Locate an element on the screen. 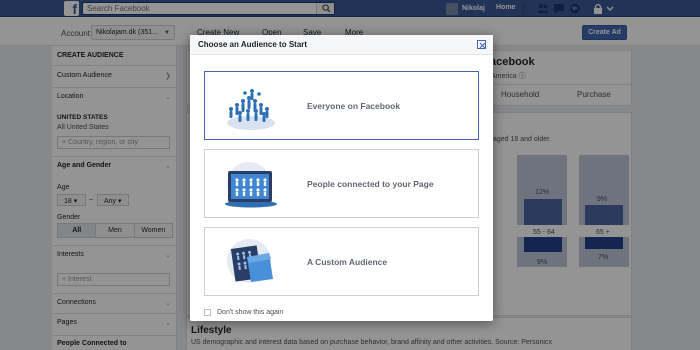 Image resolution: width=700 pixels, height=350 pixels. option-people-connected-to-page: People connected to your Page is located at coordinates (341, 183).